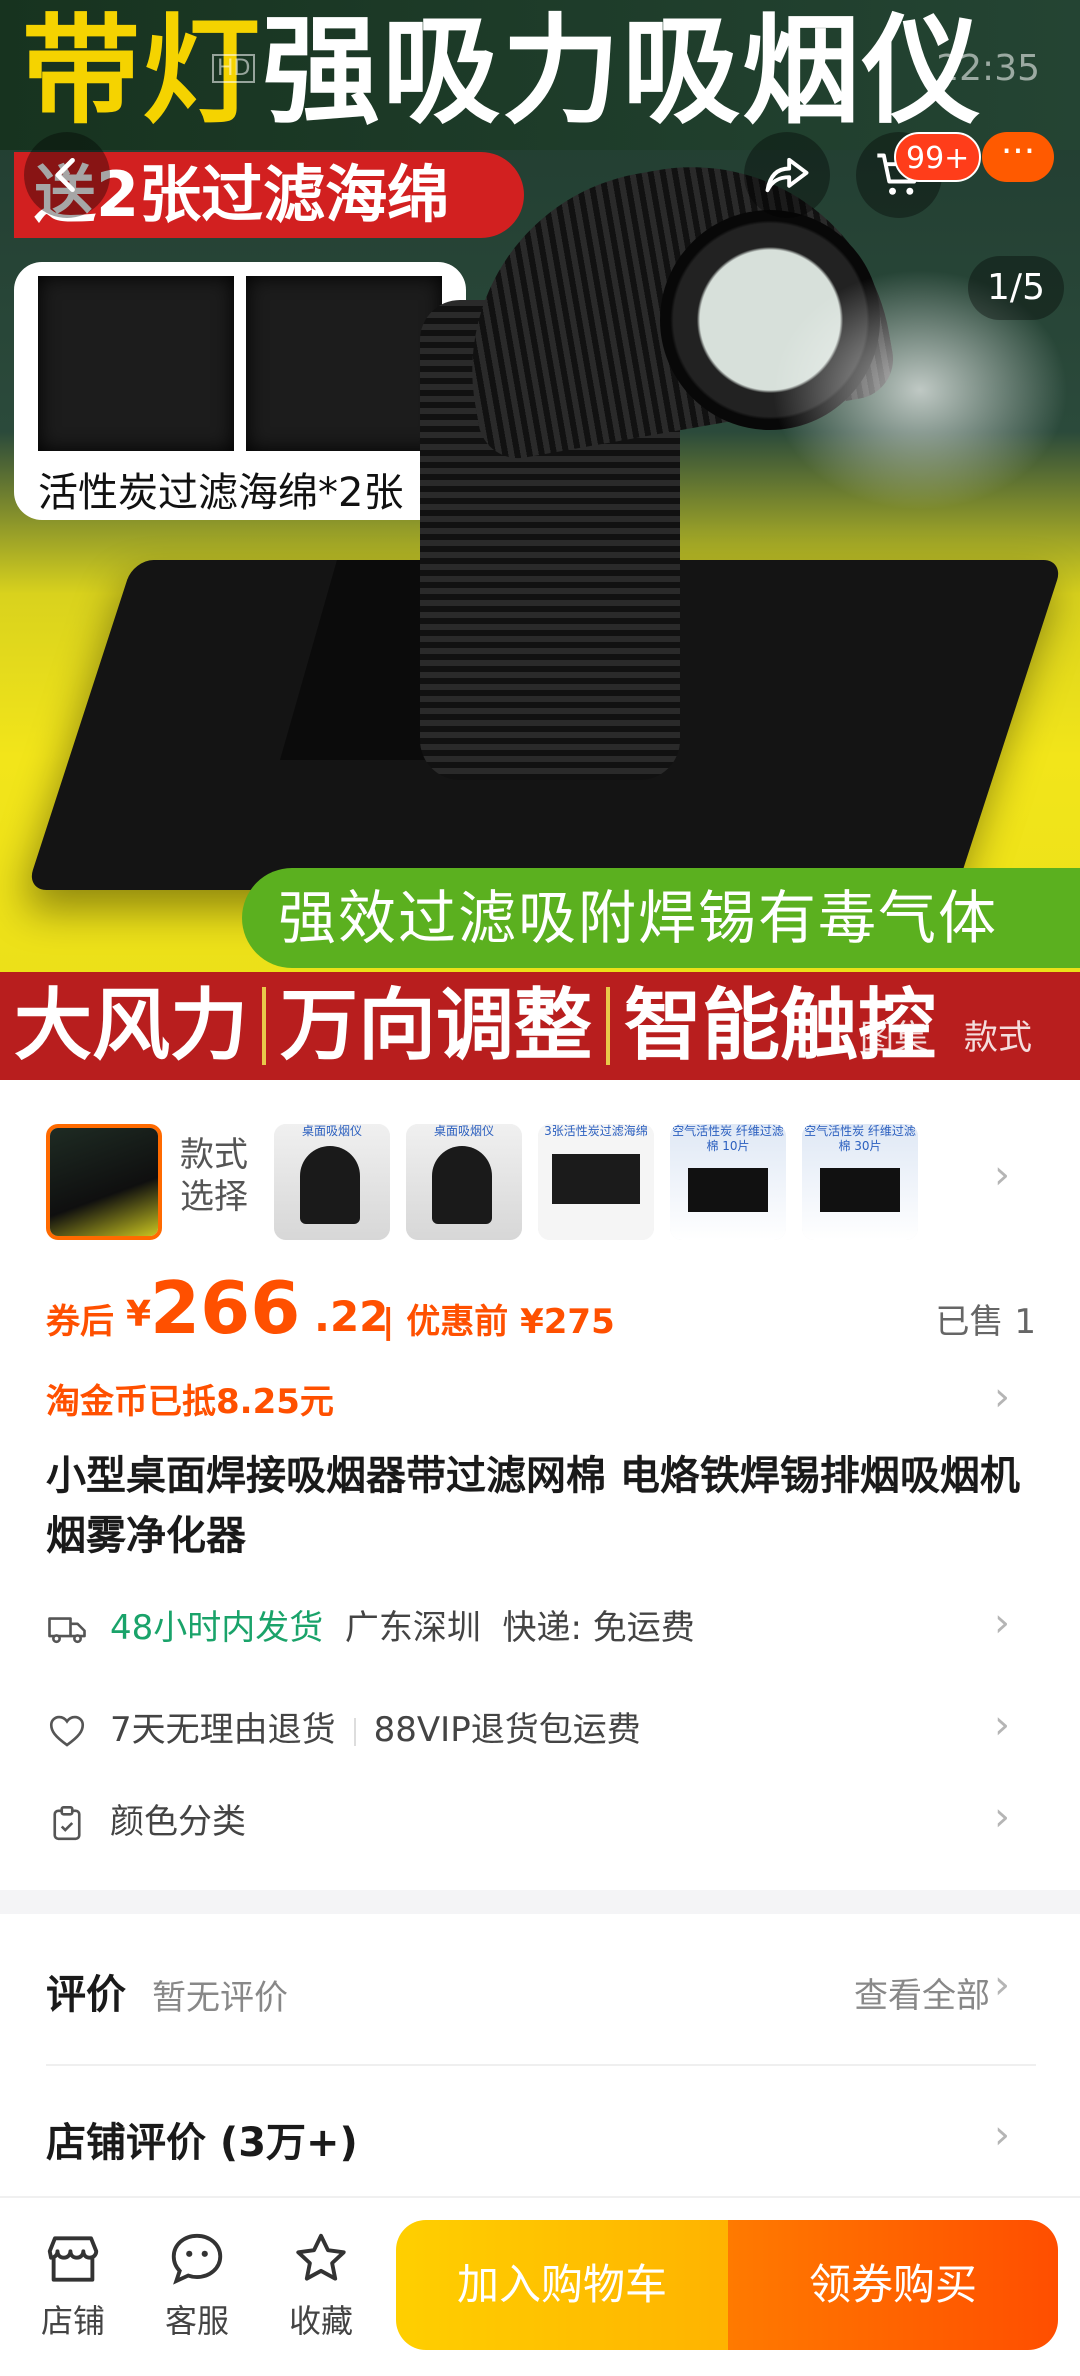 The width and height of the screenshot is (1080, 2376). What do you see at coordinates (220, 1176) in the screenshot?
I see `sku-select-label: 款式选择` at bounding box center [220, 1176].